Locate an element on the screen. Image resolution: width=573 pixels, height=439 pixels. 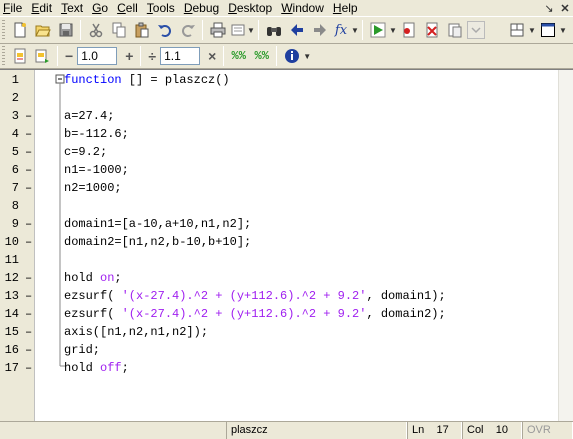
menu-label-rest: dit is located at coordinates (46, 8).